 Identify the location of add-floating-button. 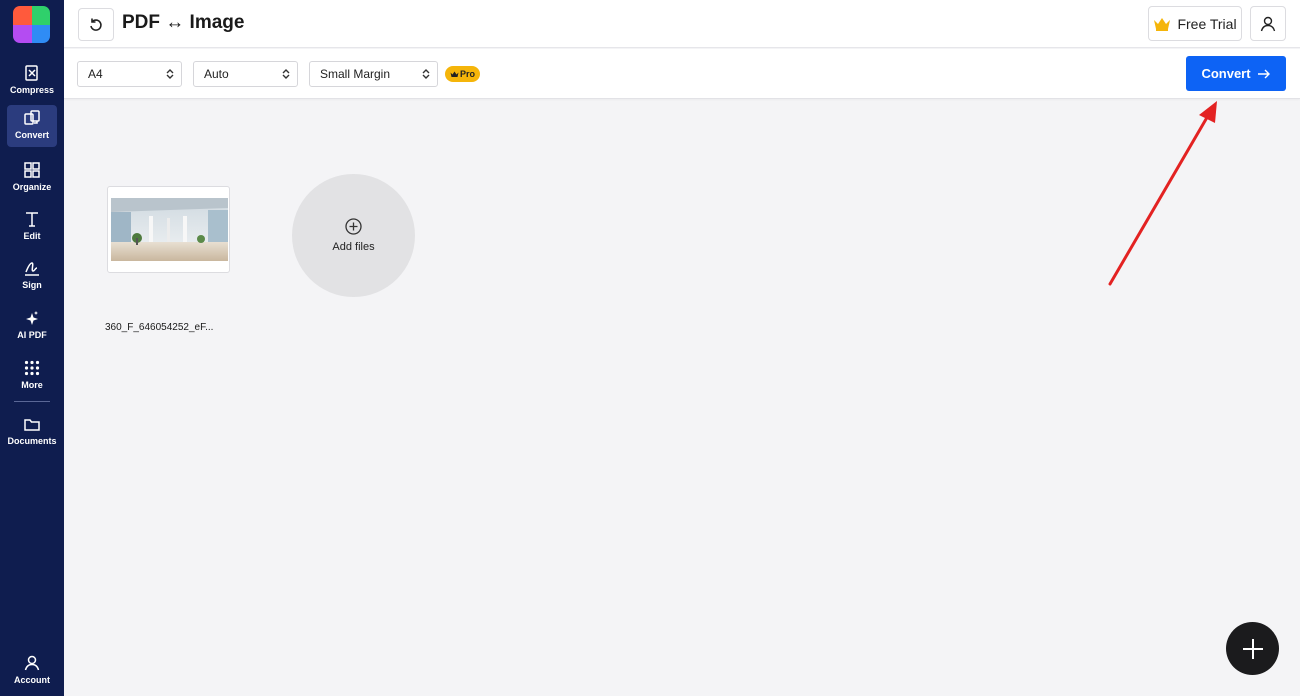
(1252, 648).